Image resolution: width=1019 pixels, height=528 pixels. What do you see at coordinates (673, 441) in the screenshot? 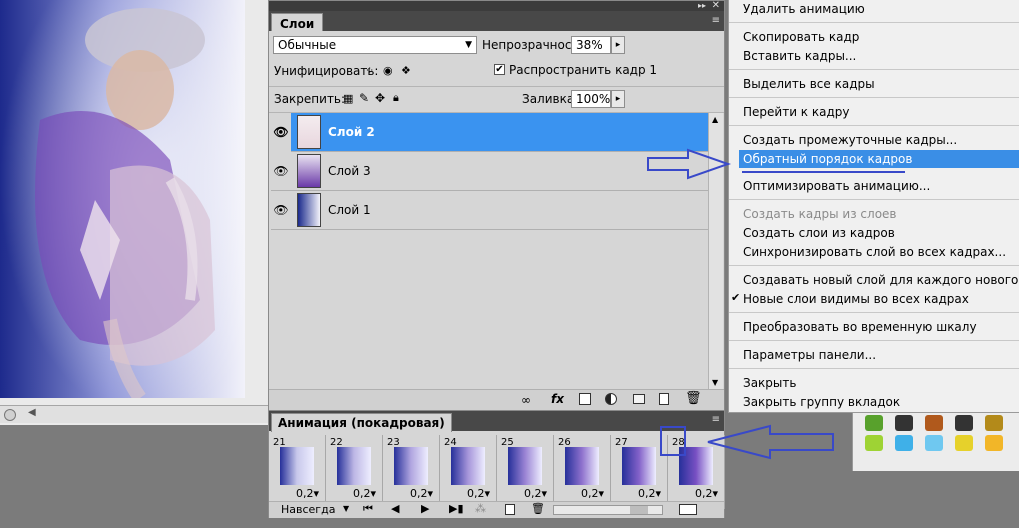
I see `annotation-frame-box` at bounding box center [673, 441].